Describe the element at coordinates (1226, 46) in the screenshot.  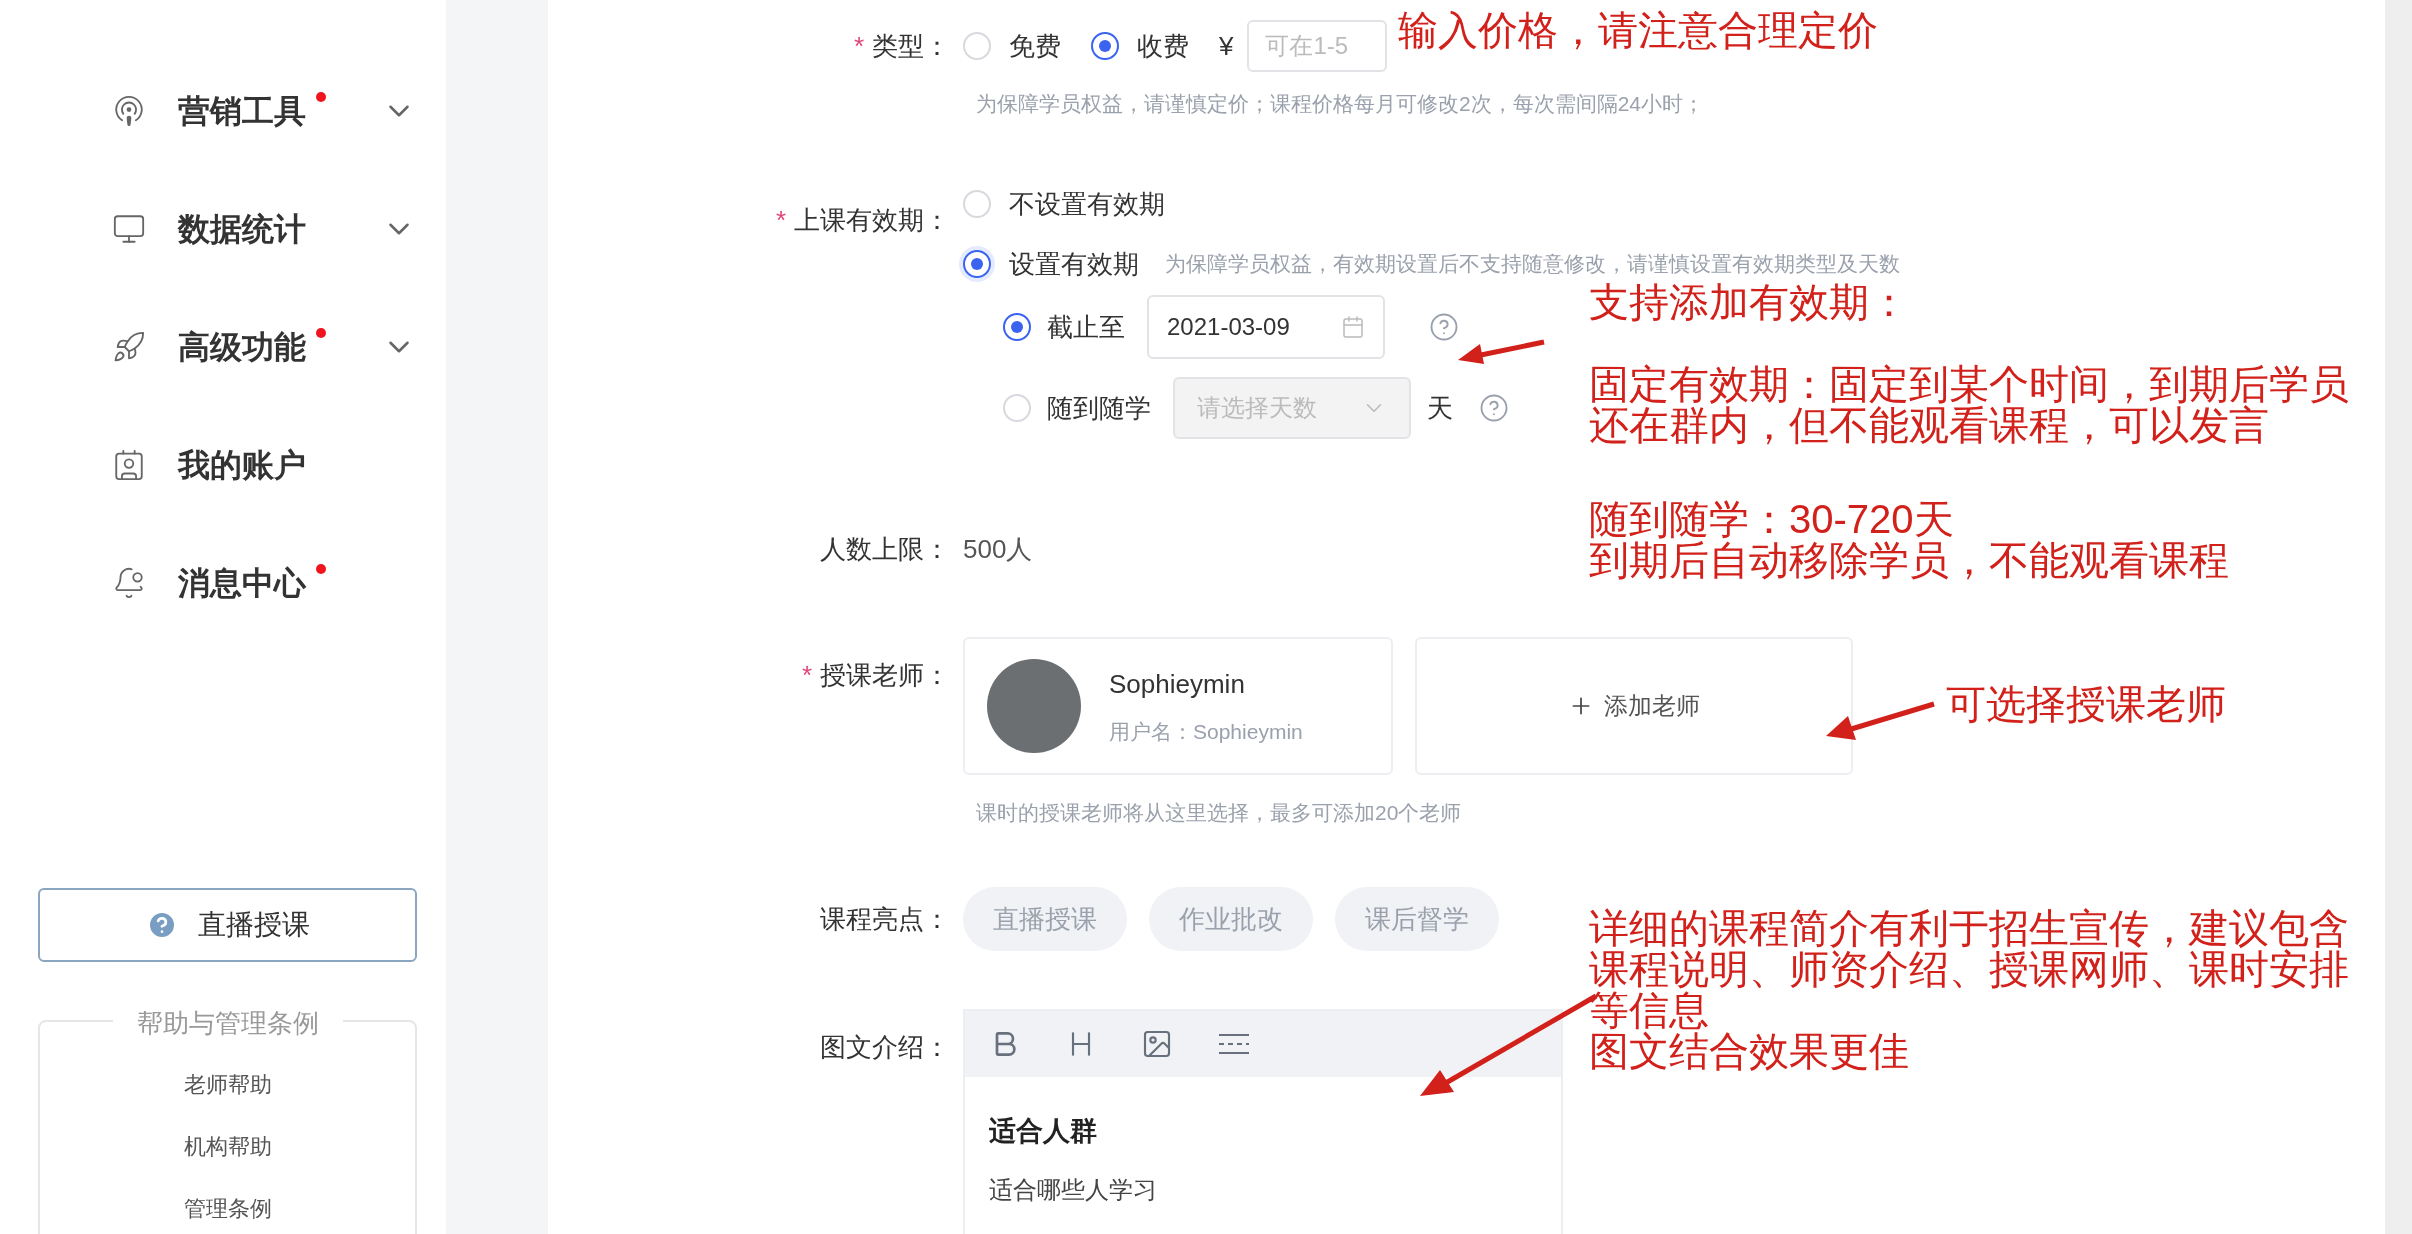
I see `currency-symbol: ¥` at that location.